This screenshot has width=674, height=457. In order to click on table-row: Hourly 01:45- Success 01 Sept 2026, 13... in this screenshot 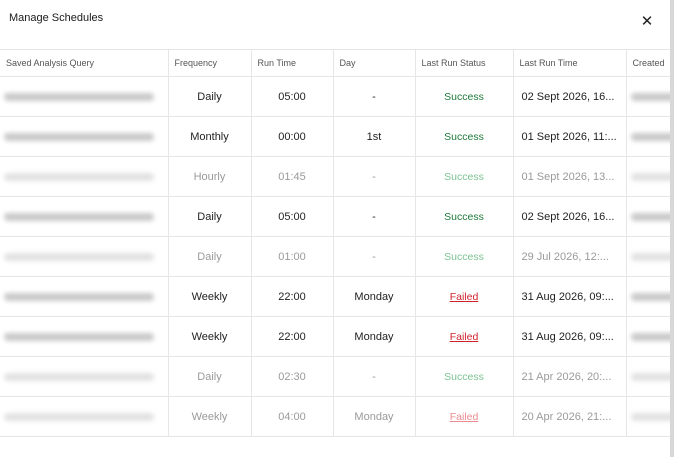, I will do `click(337, 176)`.